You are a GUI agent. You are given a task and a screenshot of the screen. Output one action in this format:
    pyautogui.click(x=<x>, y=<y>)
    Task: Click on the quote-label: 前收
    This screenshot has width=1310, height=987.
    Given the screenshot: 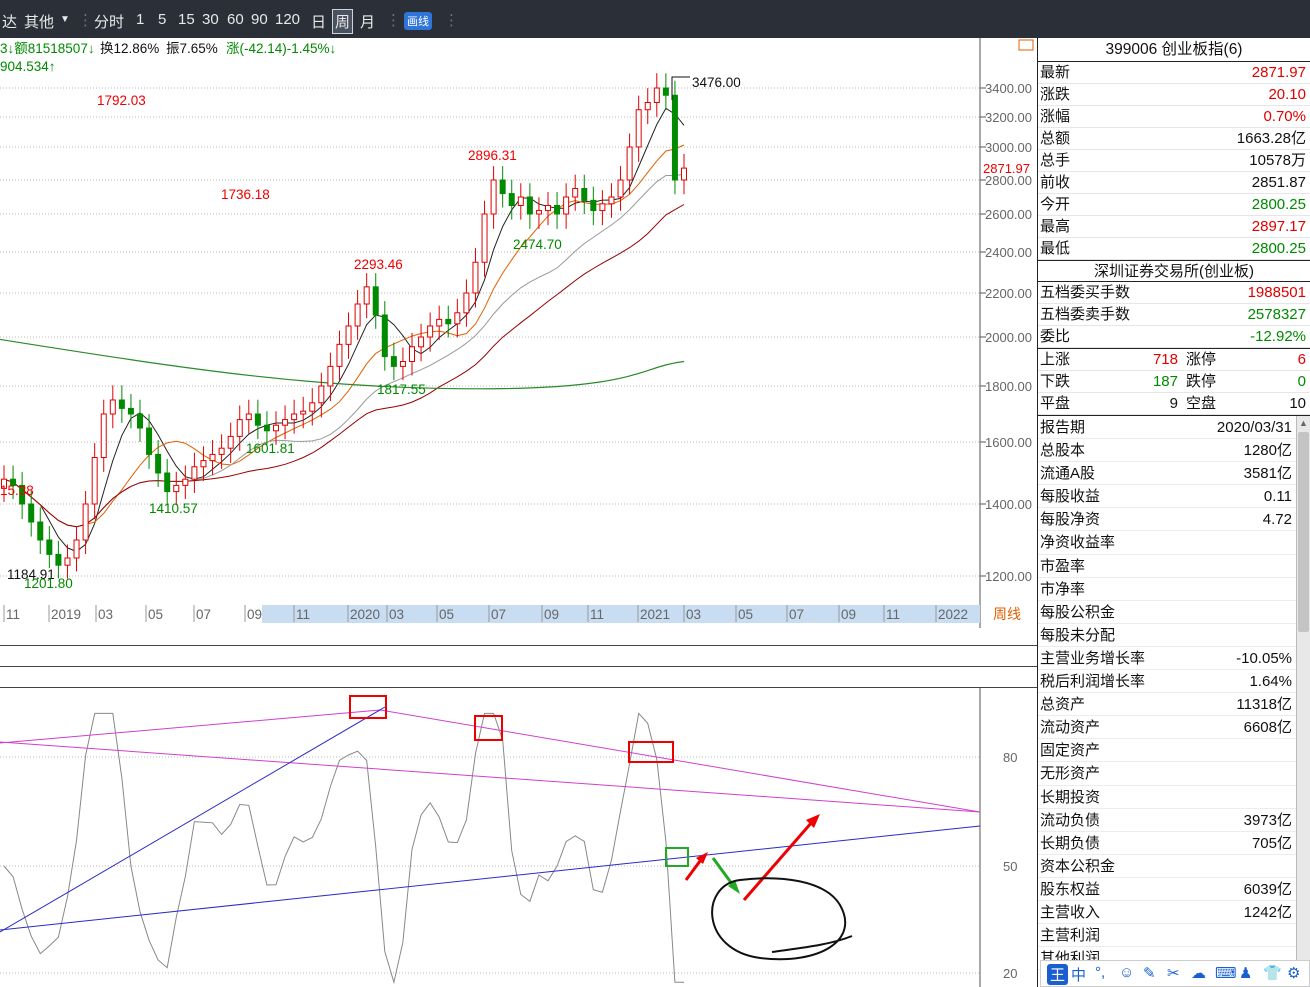 What is the action you would take?
    pyautogui.click(x=1055, y=182)
    